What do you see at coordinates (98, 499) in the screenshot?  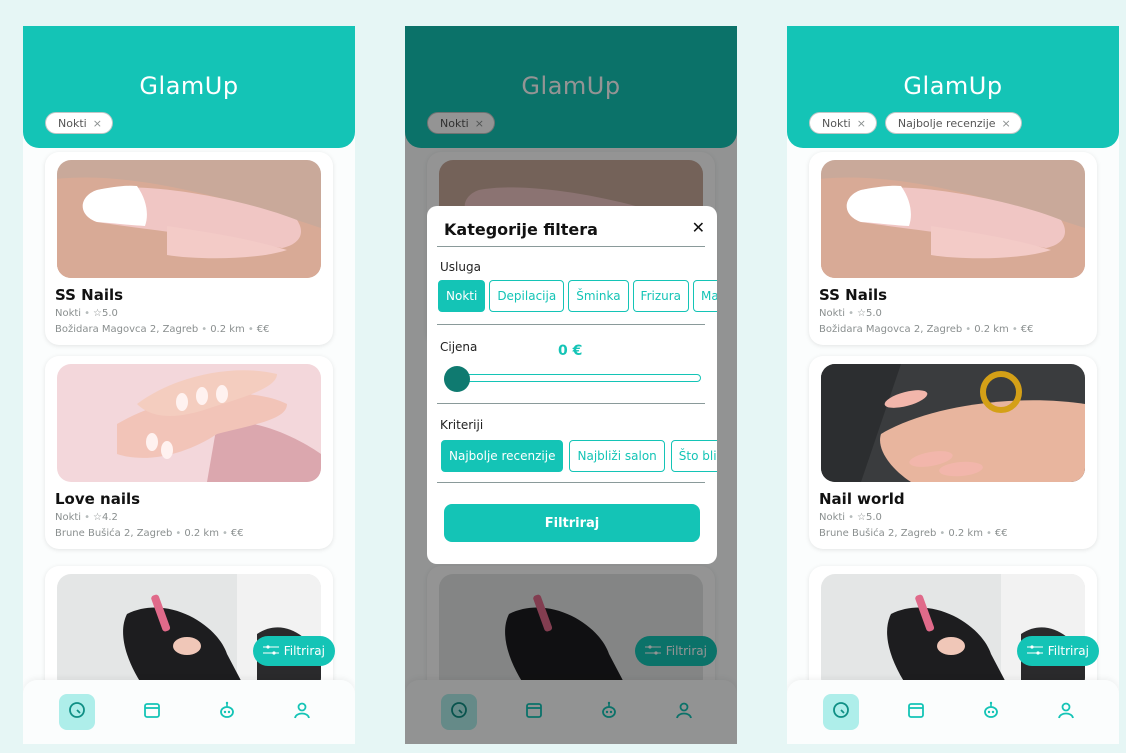 I see `salon-name: Love nails` at bounding box center [98, 499].